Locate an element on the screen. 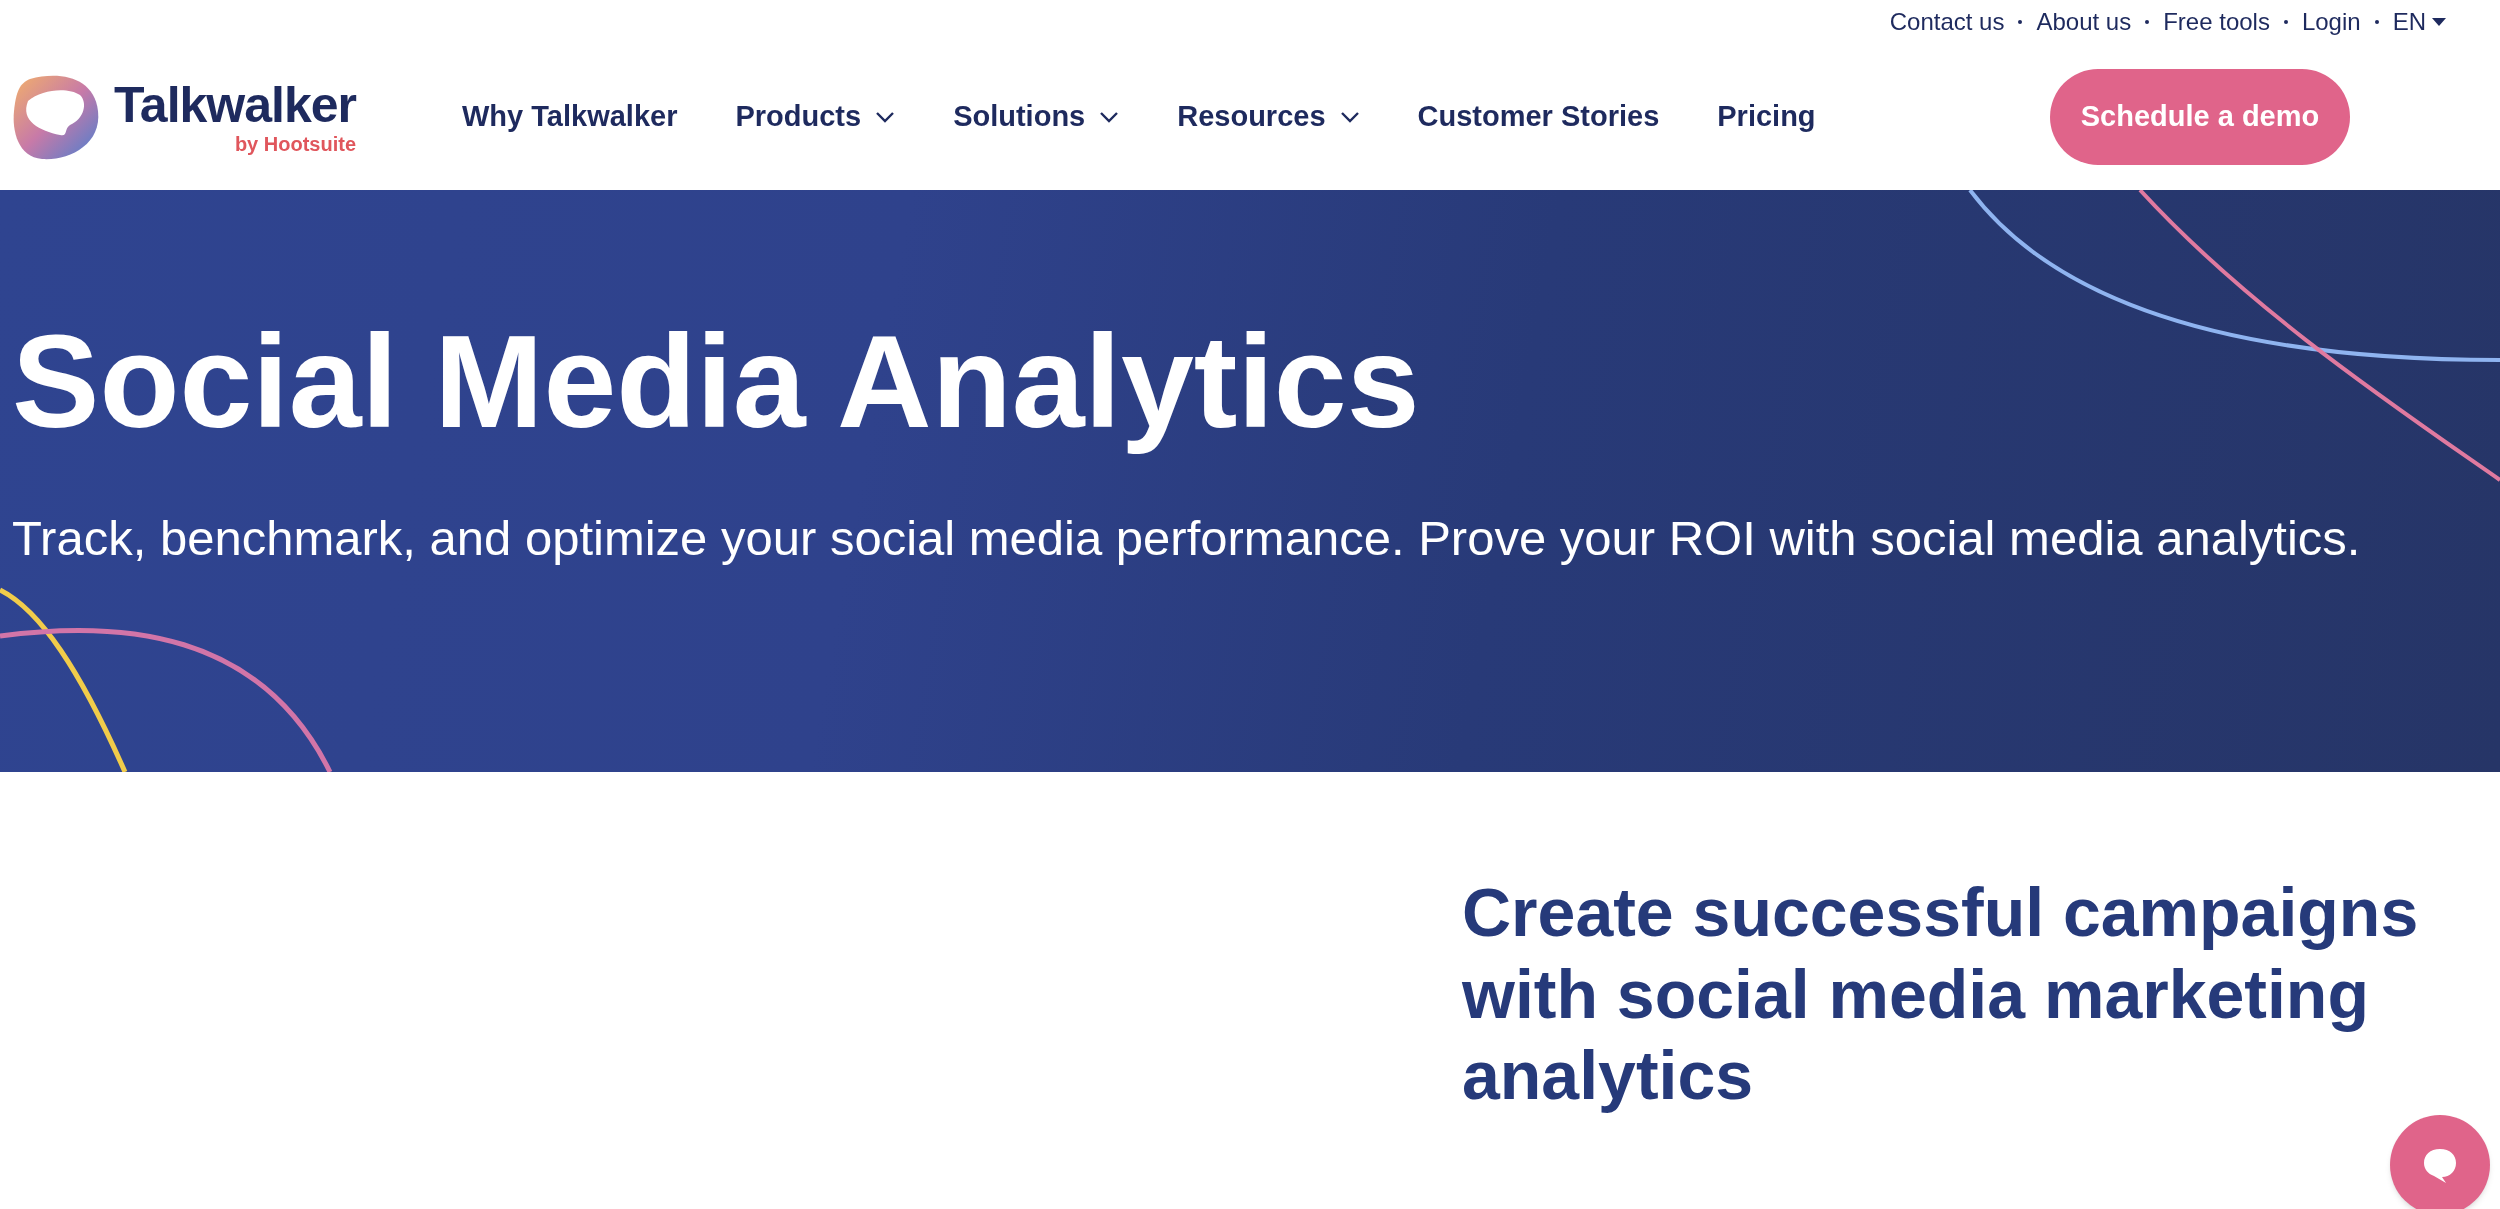  nav-item: Pricing is located at coordinates (1766, 117).